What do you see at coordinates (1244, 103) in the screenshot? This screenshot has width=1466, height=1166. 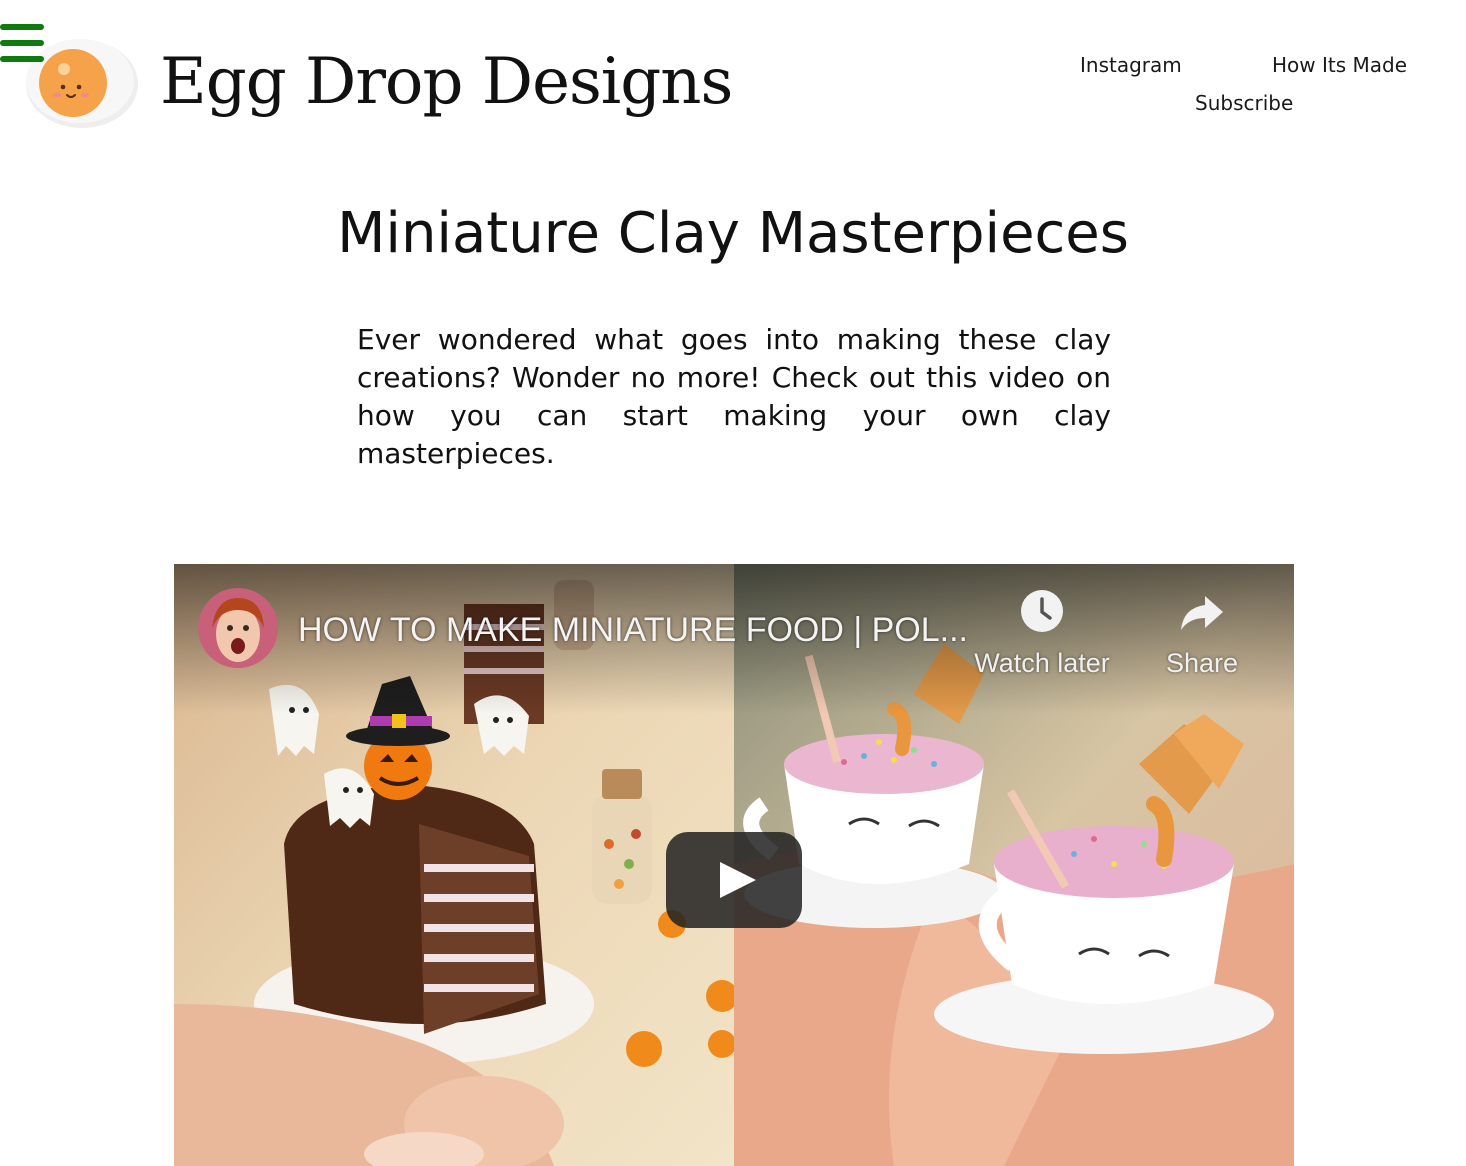 I see `nav-subscribe: Subscribe` at bounding box center [1244, 103].